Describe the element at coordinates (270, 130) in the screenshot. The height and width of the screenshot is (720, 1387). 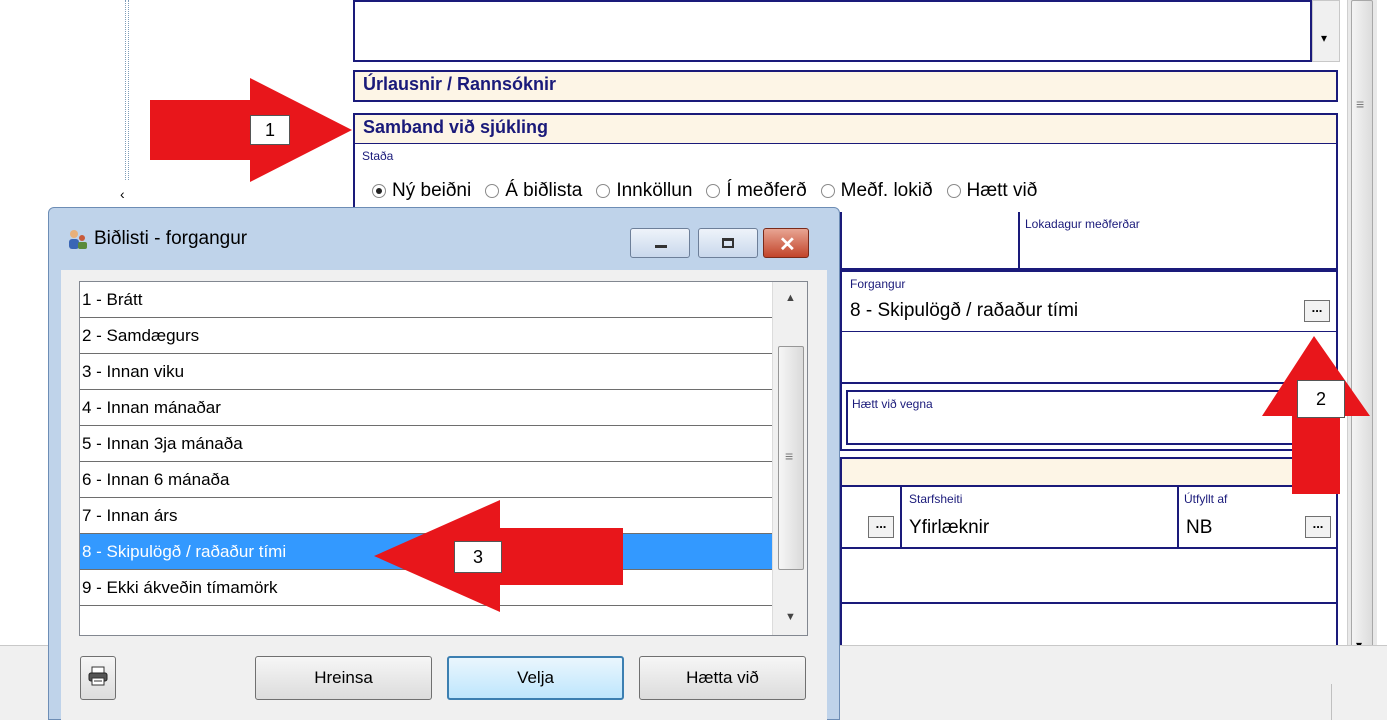
I see `annotation-callout-1: 1` at that location.